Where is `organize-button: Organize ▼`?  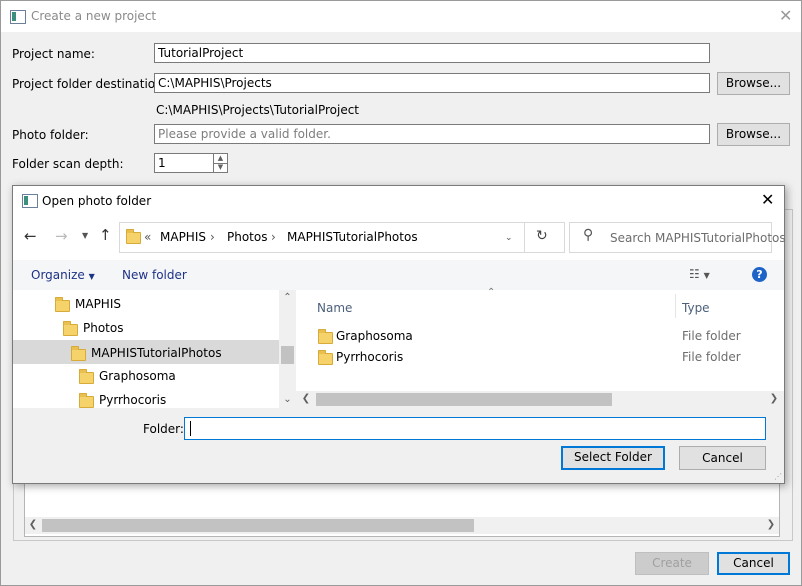
organize-button: Organize ▼ is located at coordinates (63, 275).